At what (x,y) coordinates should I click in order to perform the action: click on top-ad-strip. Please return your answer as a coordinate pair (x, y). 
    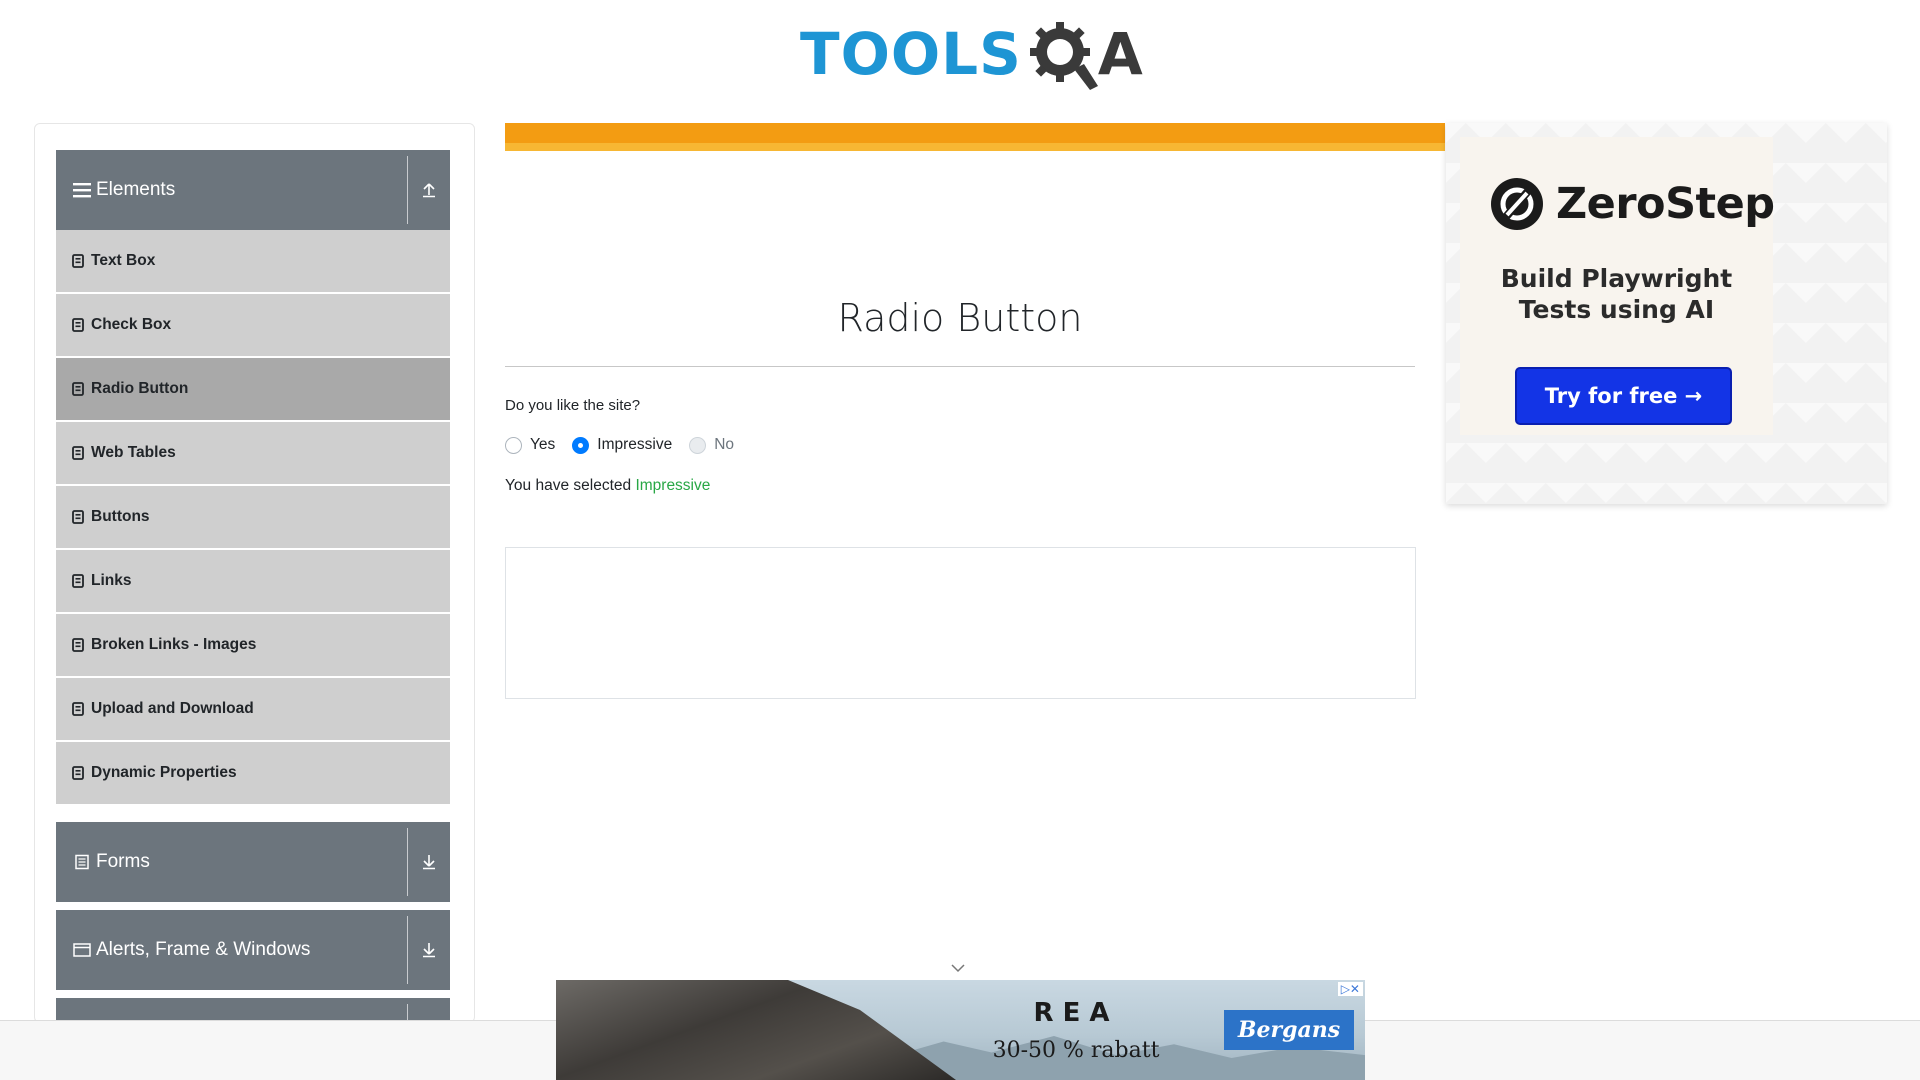
    Looking at the image, I should click on (975, 147).